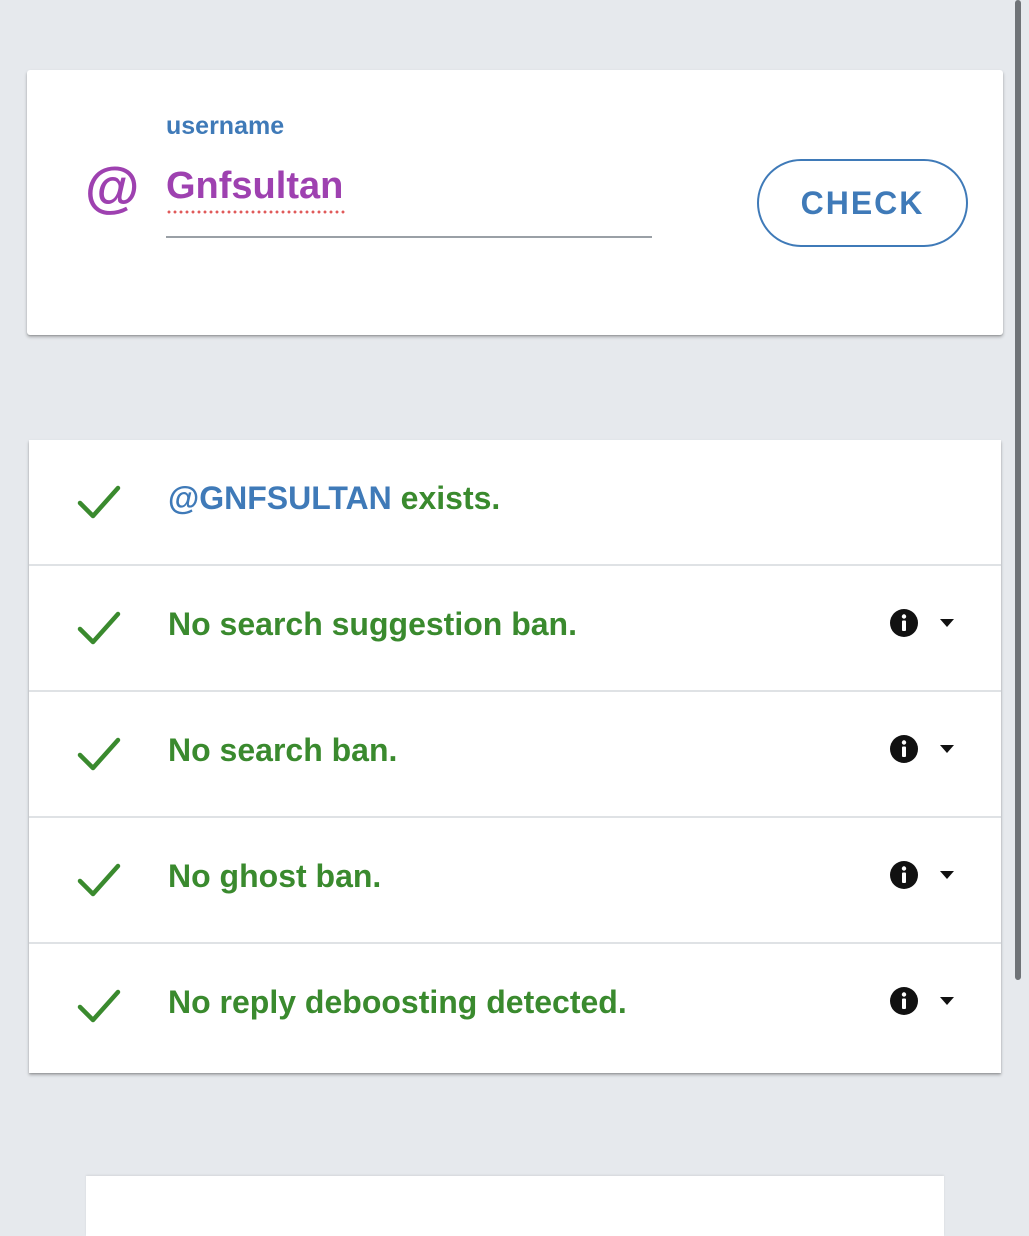 Image resolution: width=1029 pixels, height=1236 pixels. Describe the element at coordinates (515, 1206) in the screenshot. I see `next-card-partial` at that location.